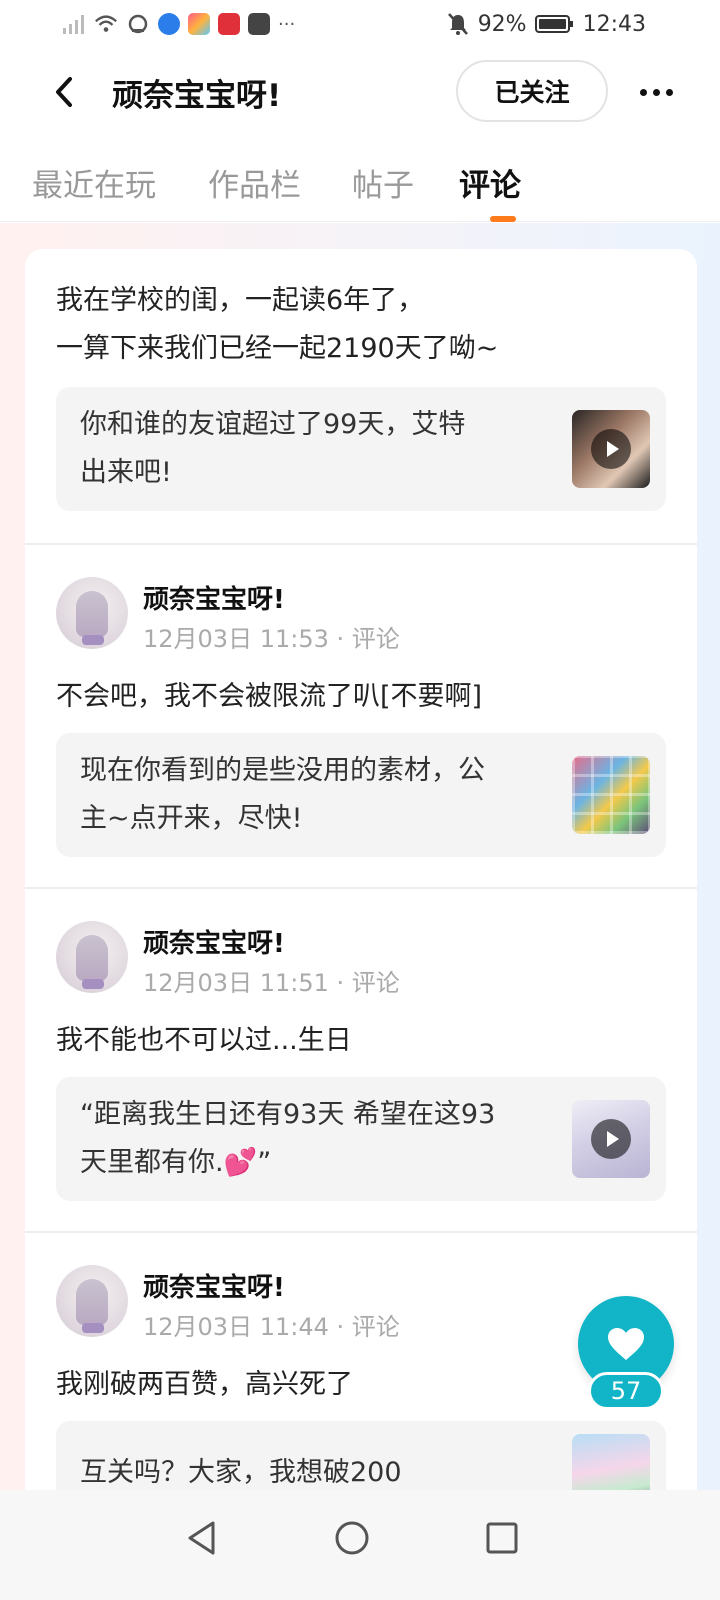 The image size is (720, 1600). I want to click on triangle-back-icon, so click(201, 1538).